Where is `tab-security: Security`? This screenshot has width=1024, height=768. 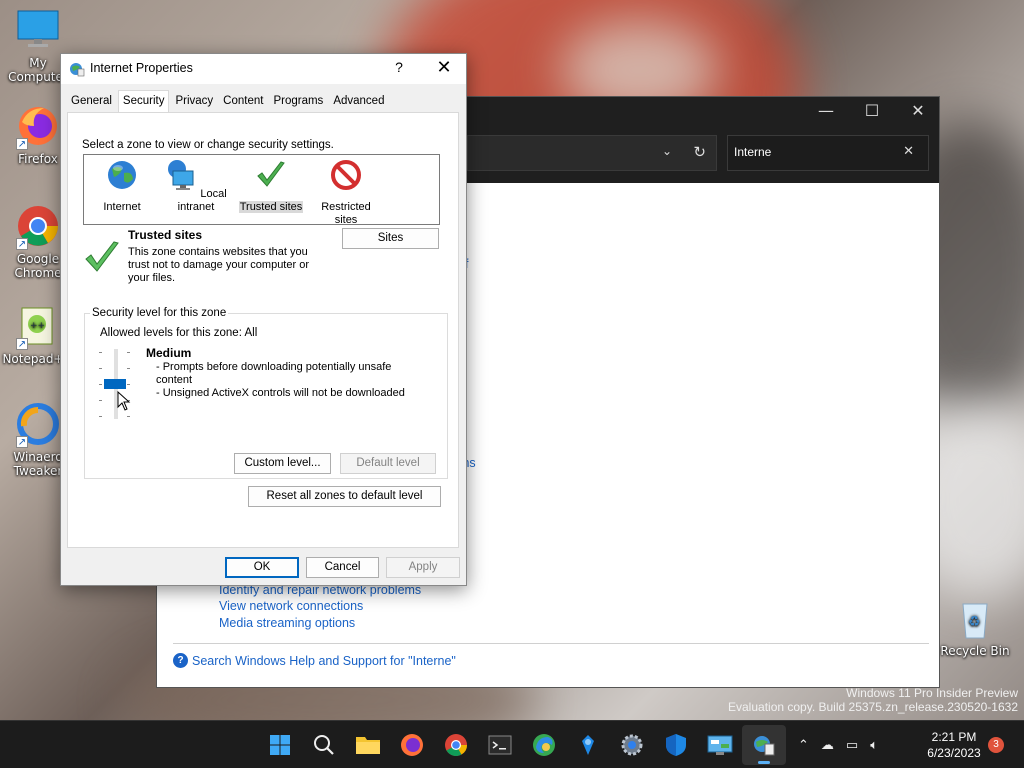 tab-security: Security is located at coordinates (143, 101).